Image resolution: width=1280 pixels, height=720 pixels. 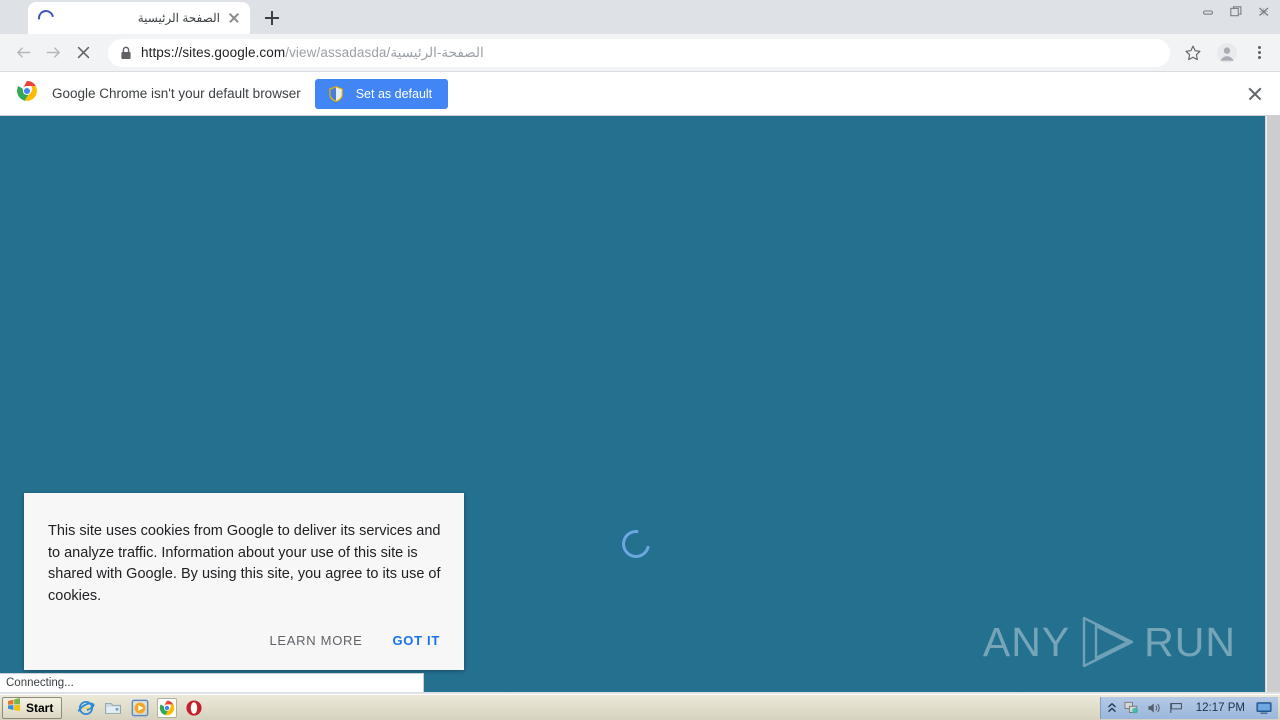 I want to click on windows-flag-icon, so click(x=14, y=707).